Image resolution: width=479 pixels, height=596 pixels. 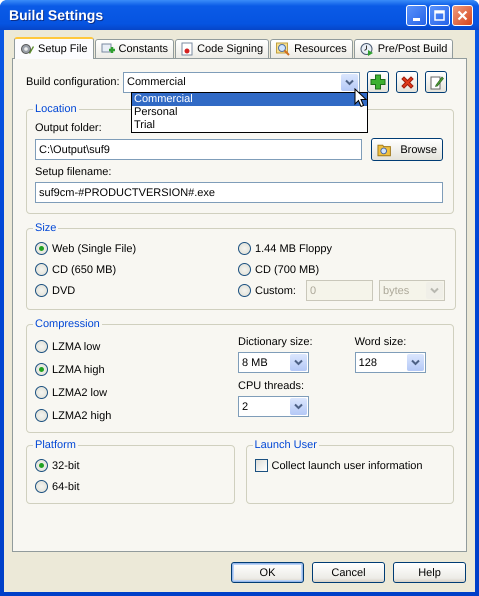 What do you see at coordinates (73, 82) in the screenshot?
I see `field-label: Build configuration:` at bounding box center [73, 82].